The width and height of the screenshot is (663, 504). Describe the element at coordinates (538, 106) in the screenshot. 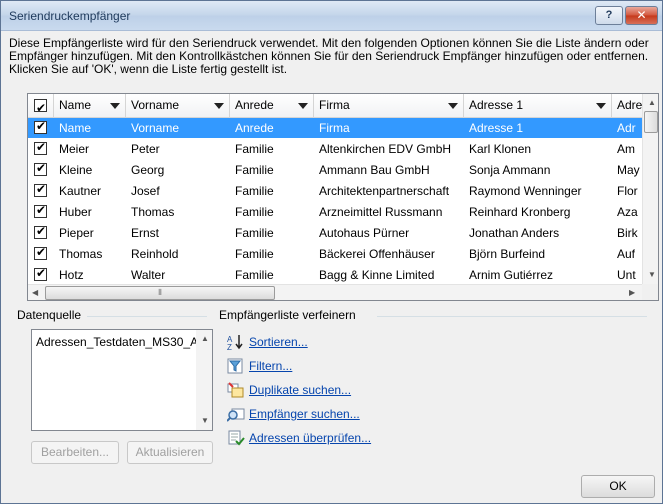

I see `column-header-adresse1: Adresse 1` at that location.